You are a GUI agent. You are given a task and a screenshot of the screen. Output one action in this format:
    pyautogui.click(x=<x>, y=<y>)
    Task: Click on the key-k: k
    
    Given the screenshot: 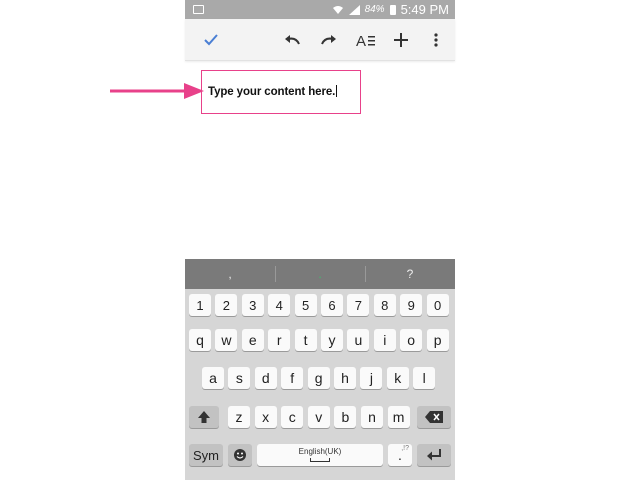 What is the action you would take?
    pyautogui.click(x=397, y=378)
    